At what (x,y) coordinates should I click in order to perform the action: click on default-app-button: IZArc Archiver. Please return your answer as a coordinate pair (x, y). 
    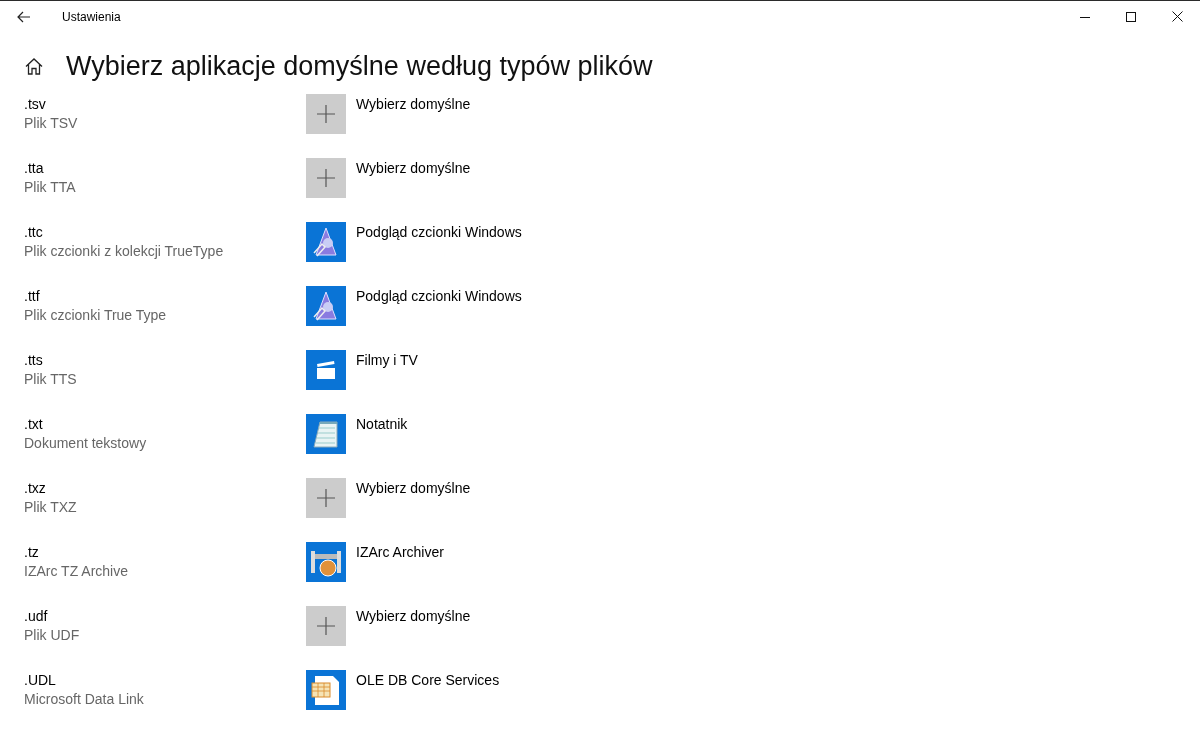
    Looking at the image, I should click on (378, 562).